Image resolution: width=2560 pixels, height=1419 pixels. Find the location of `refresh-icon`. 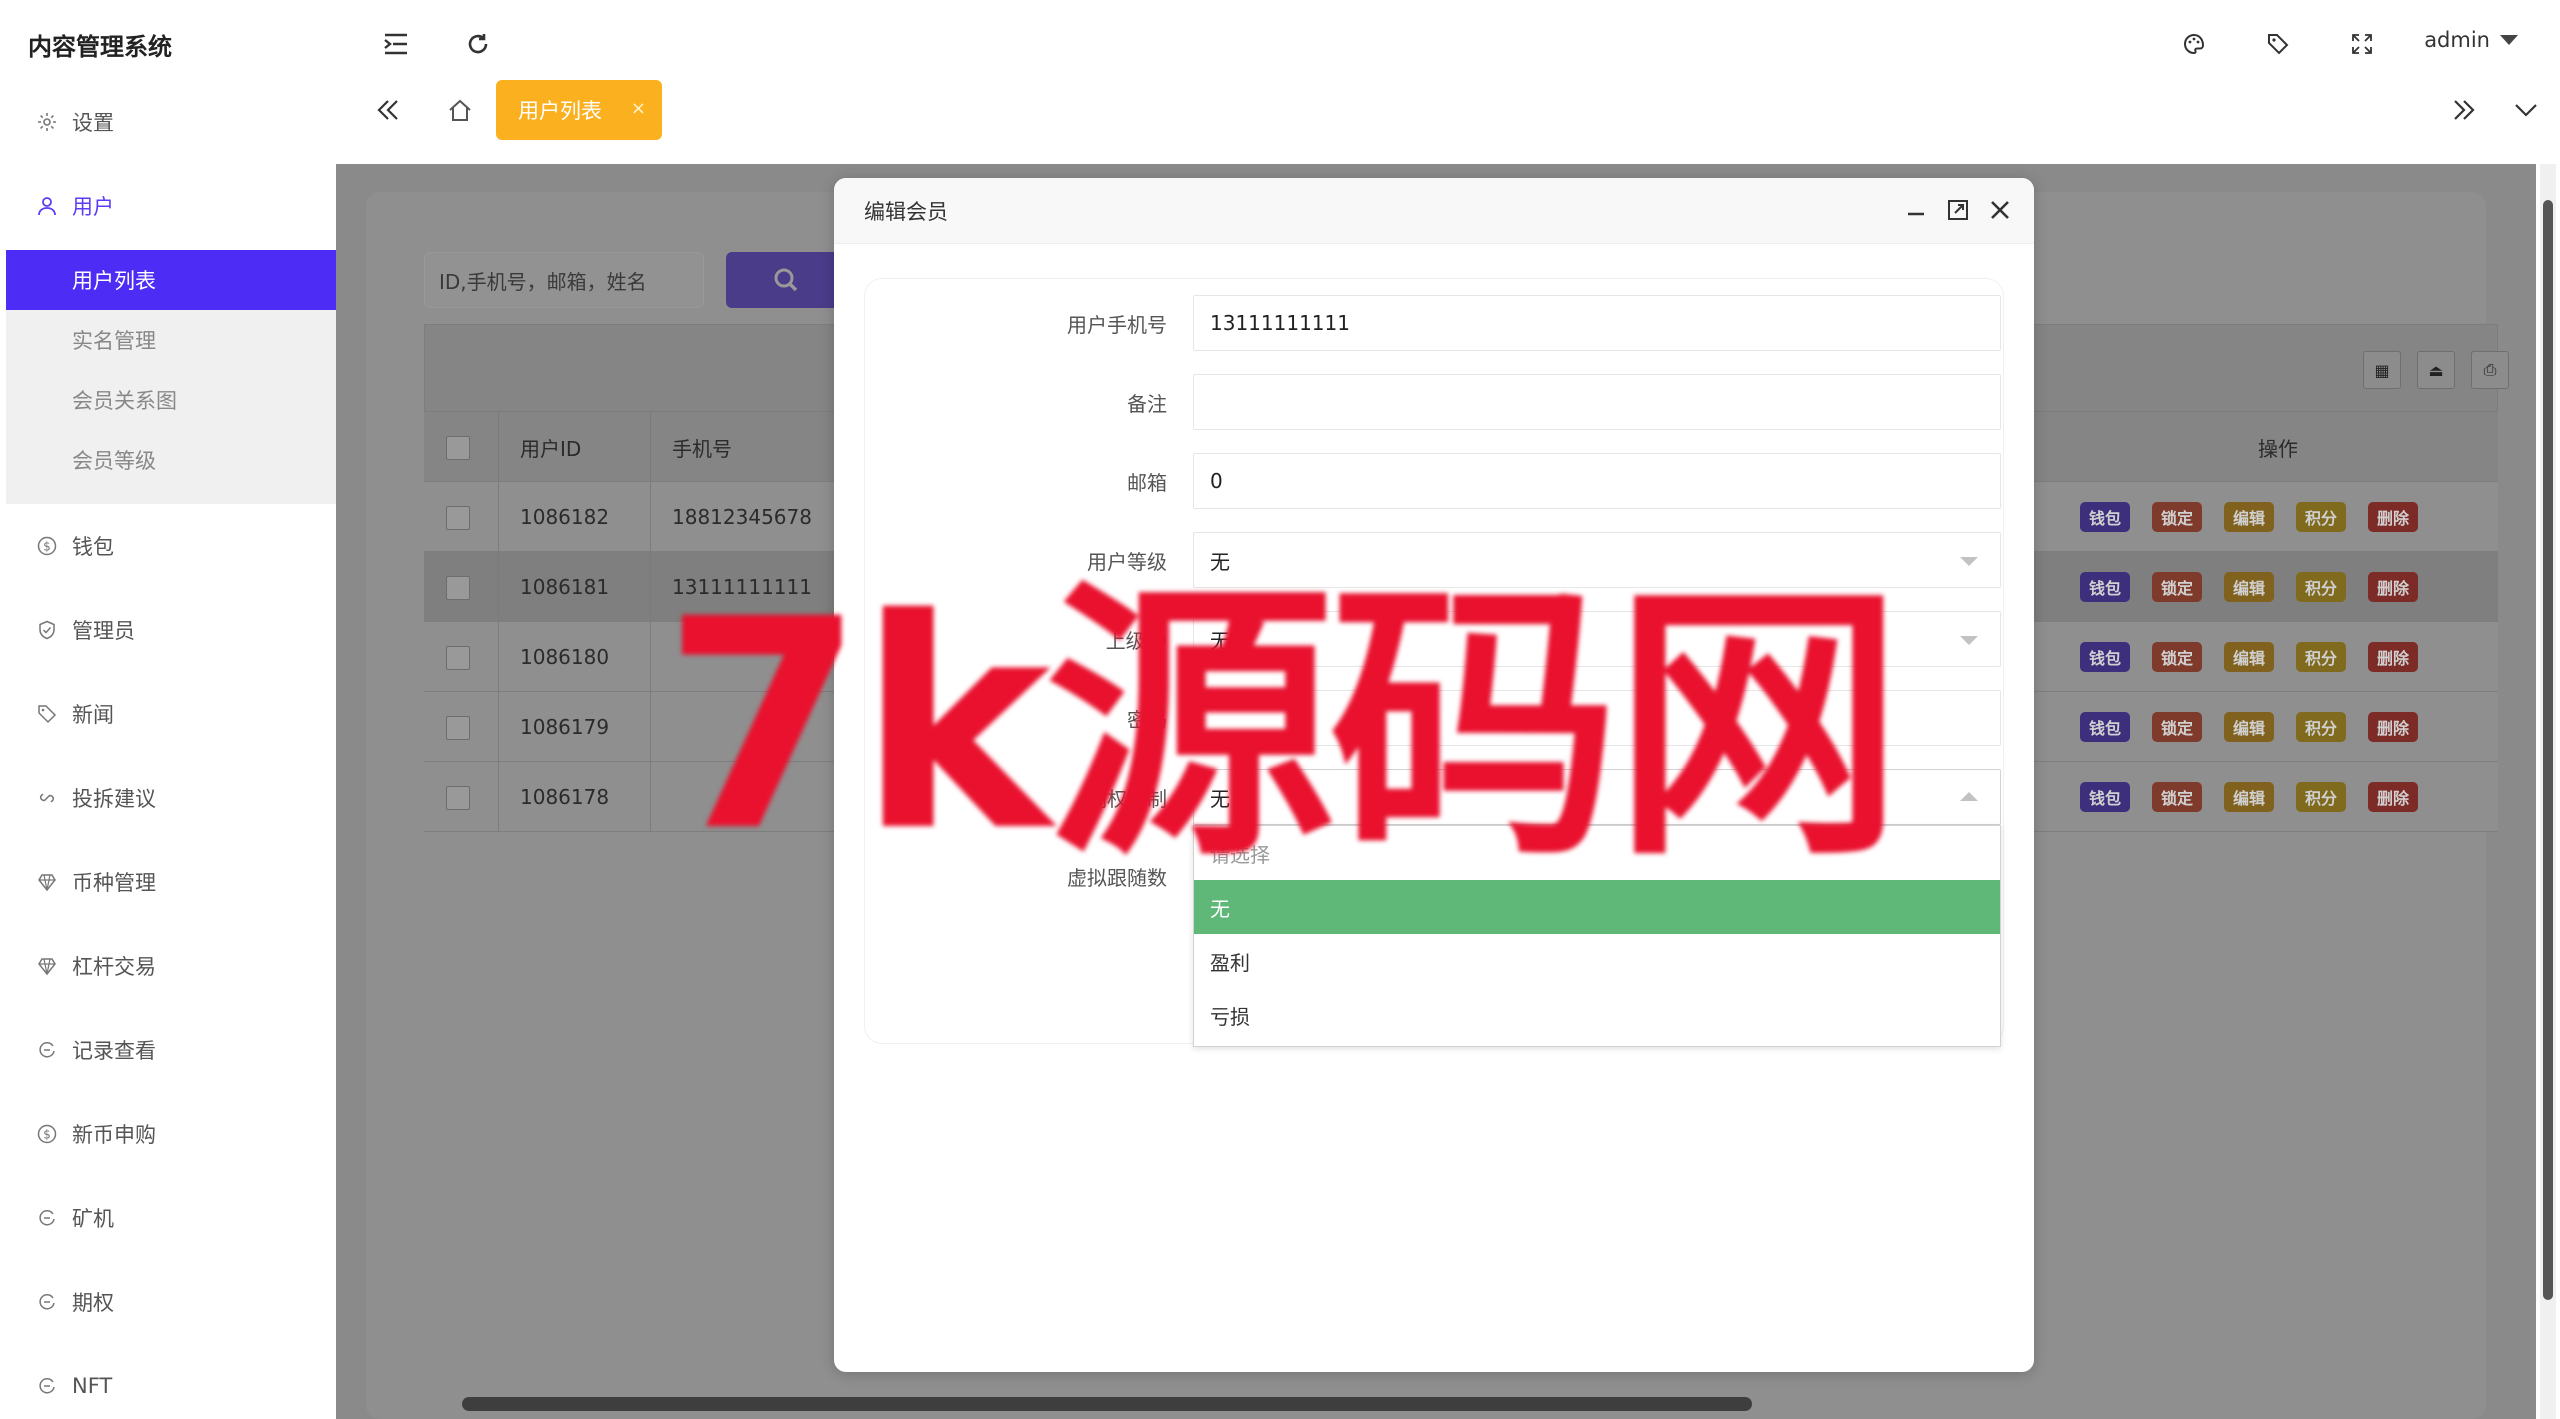

refresh-icon is located at coordinates (478, 44).